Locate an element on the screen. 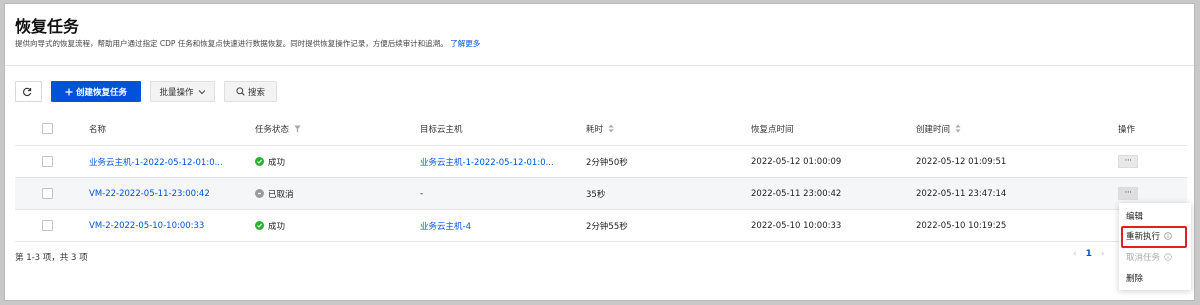  column-header-status-label: 任务状态 is located at coordinates (272, 129).